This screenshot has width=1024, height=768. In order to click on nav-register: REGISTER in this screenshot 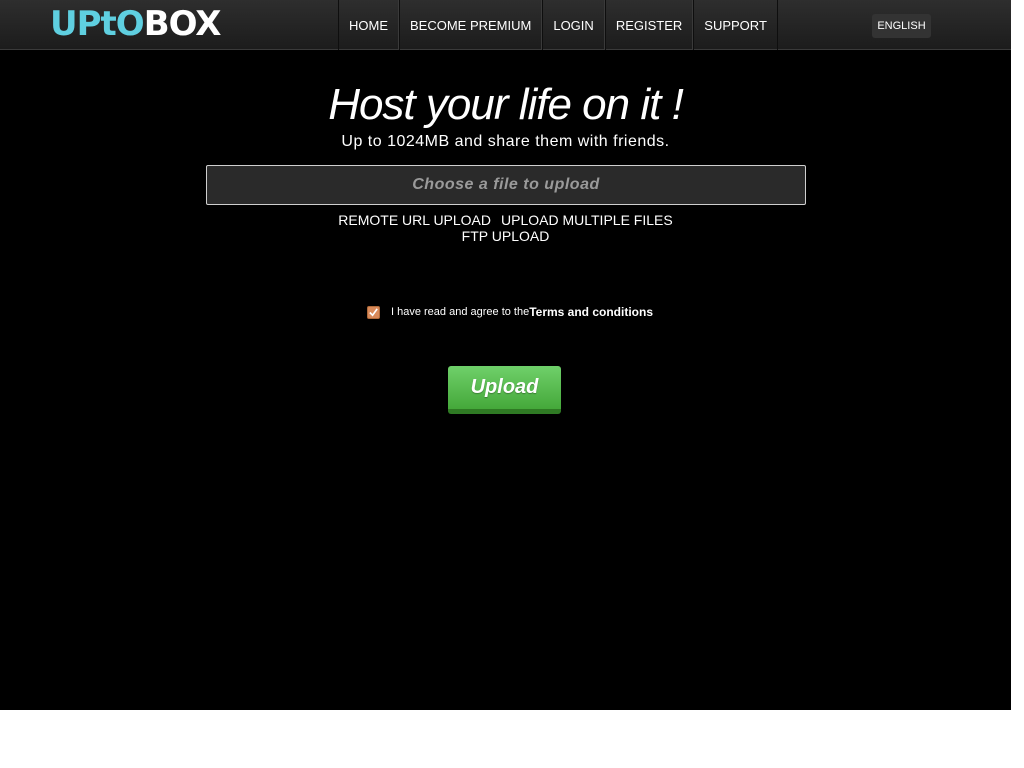, I will do `click(649, 25)`.